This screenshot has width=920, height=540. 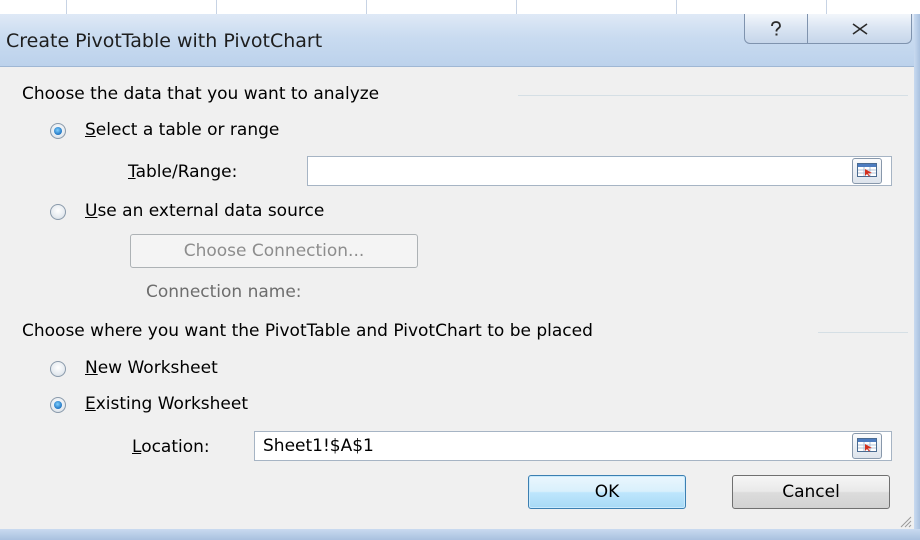 What do you see at coordinates (187, 130) in the screenshot?
I see `label-text: elect a table or range` at bounding box center [187, 130].